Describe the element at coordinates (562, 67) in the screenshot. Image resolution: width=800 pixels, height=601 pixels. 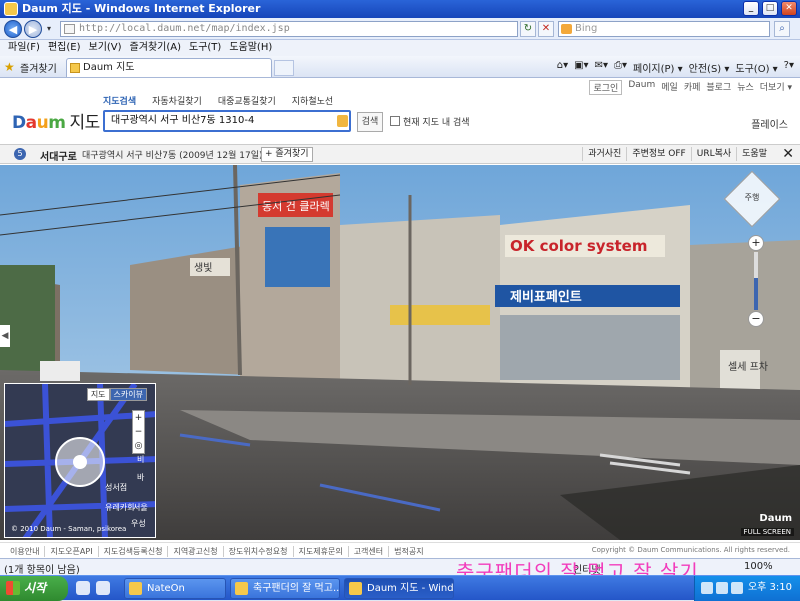
I see `home-icon: ⌂▾` at that location.